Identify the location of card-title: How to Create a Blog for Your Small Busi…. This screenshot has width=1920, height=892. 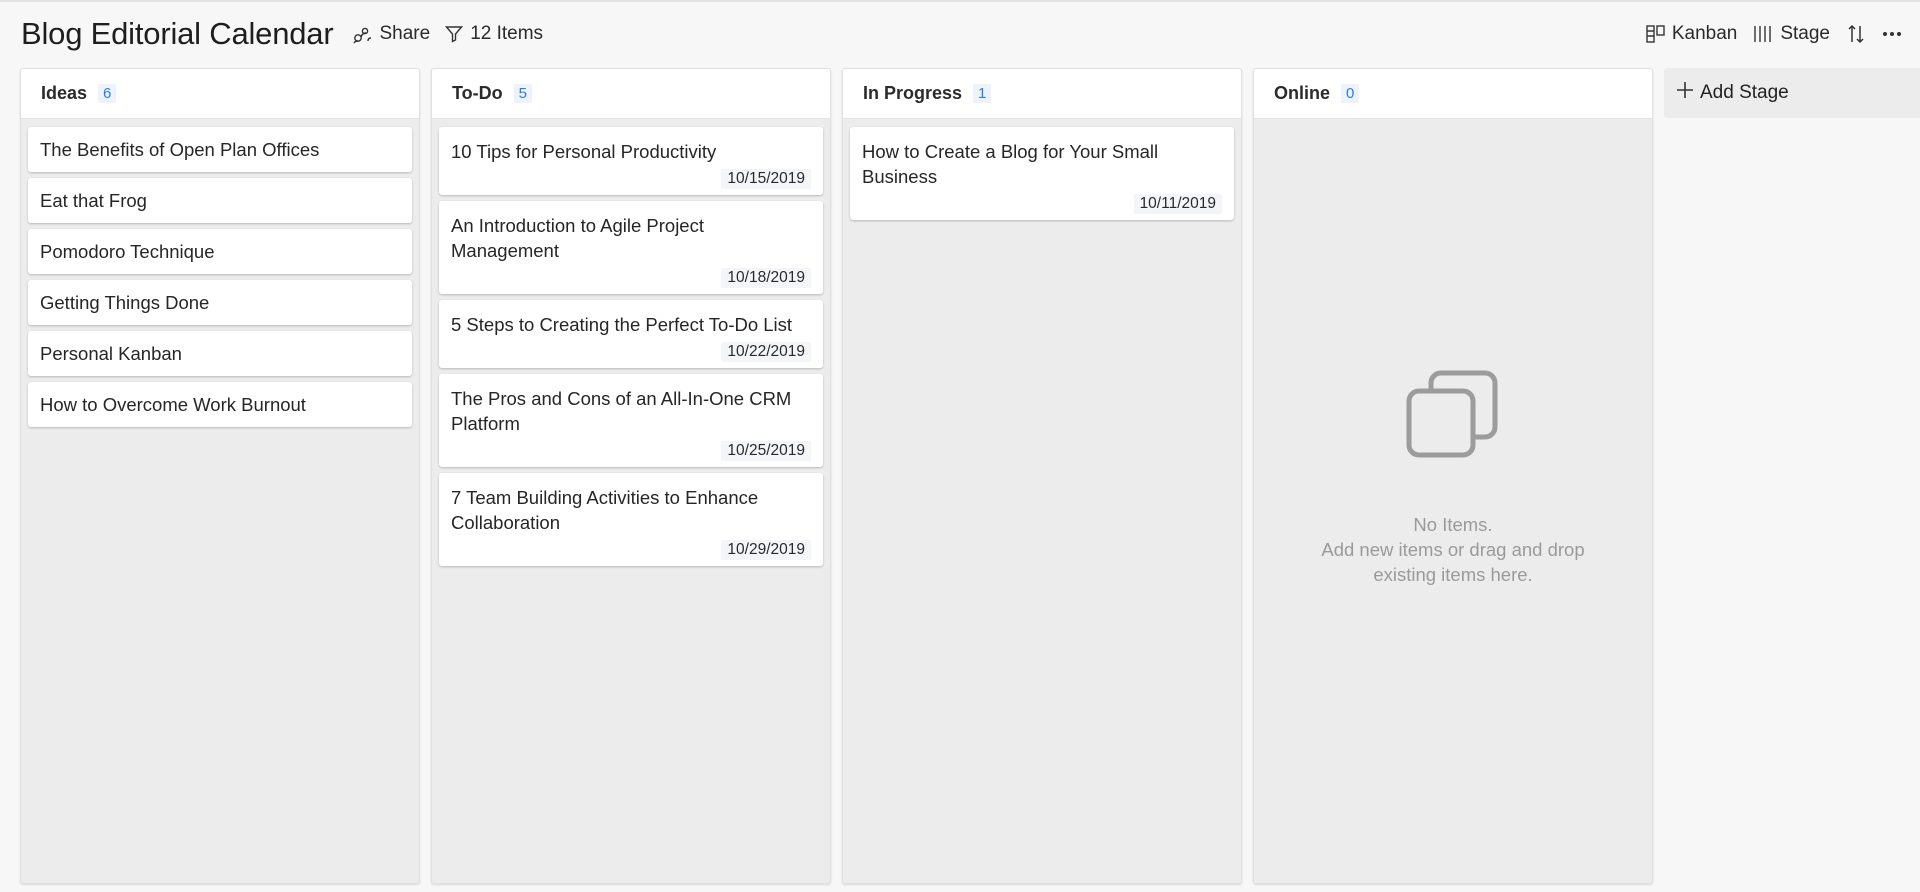
(1010, 164).